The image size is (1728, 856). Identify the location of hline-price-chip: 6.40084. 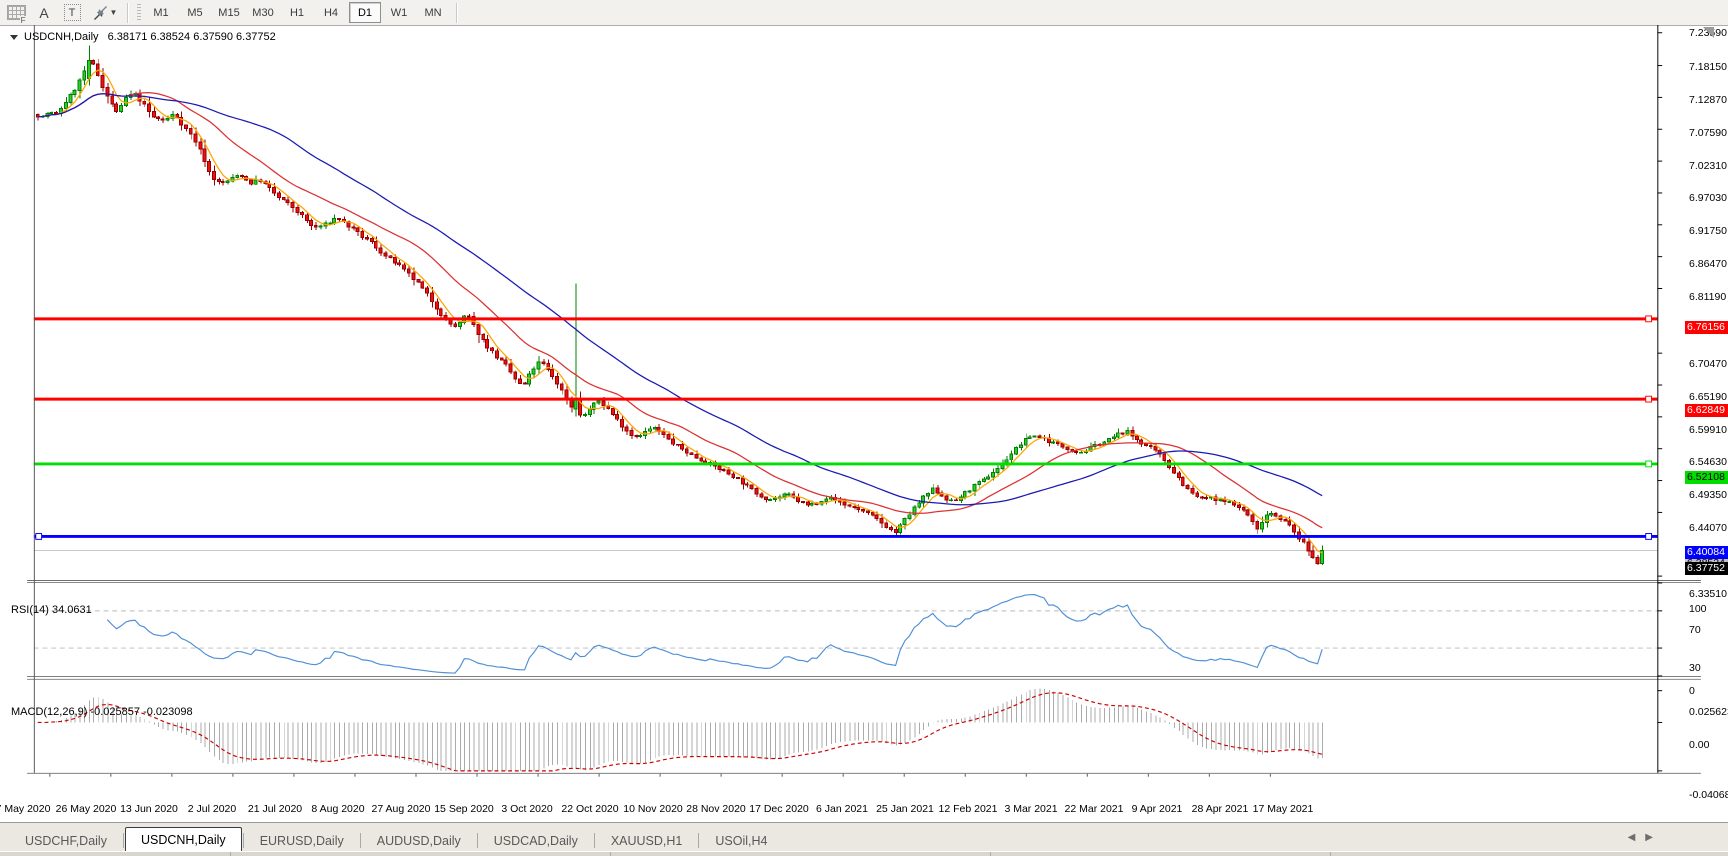
(1706, 552).